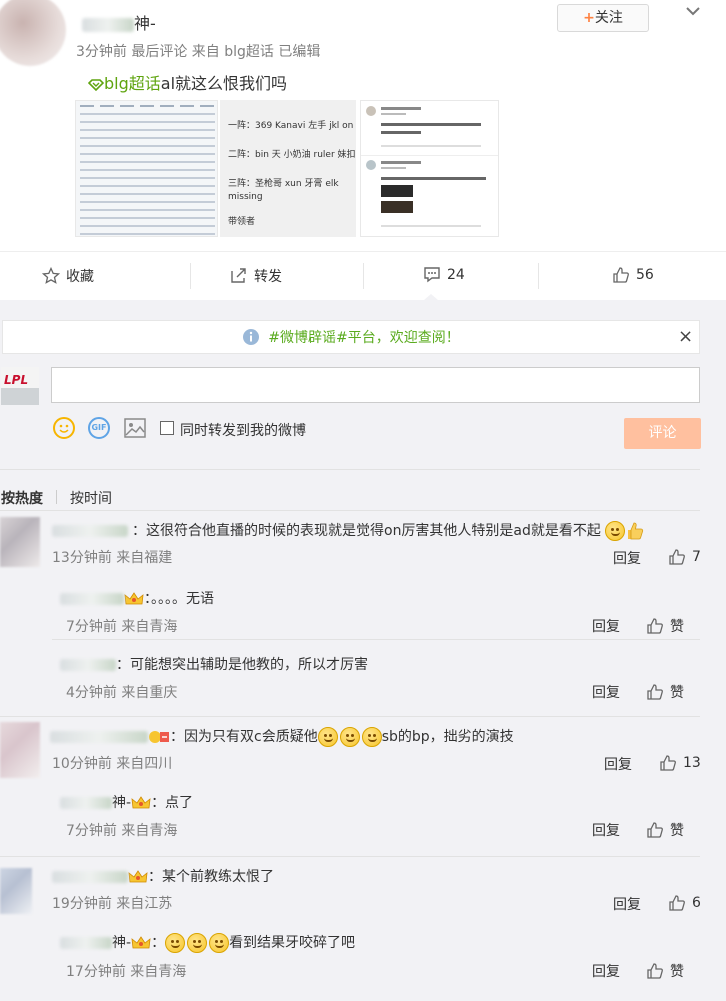 Image resolution: width=726 pixels, height=1001 pixels. I want to click on info-icon, so click(251, 337).